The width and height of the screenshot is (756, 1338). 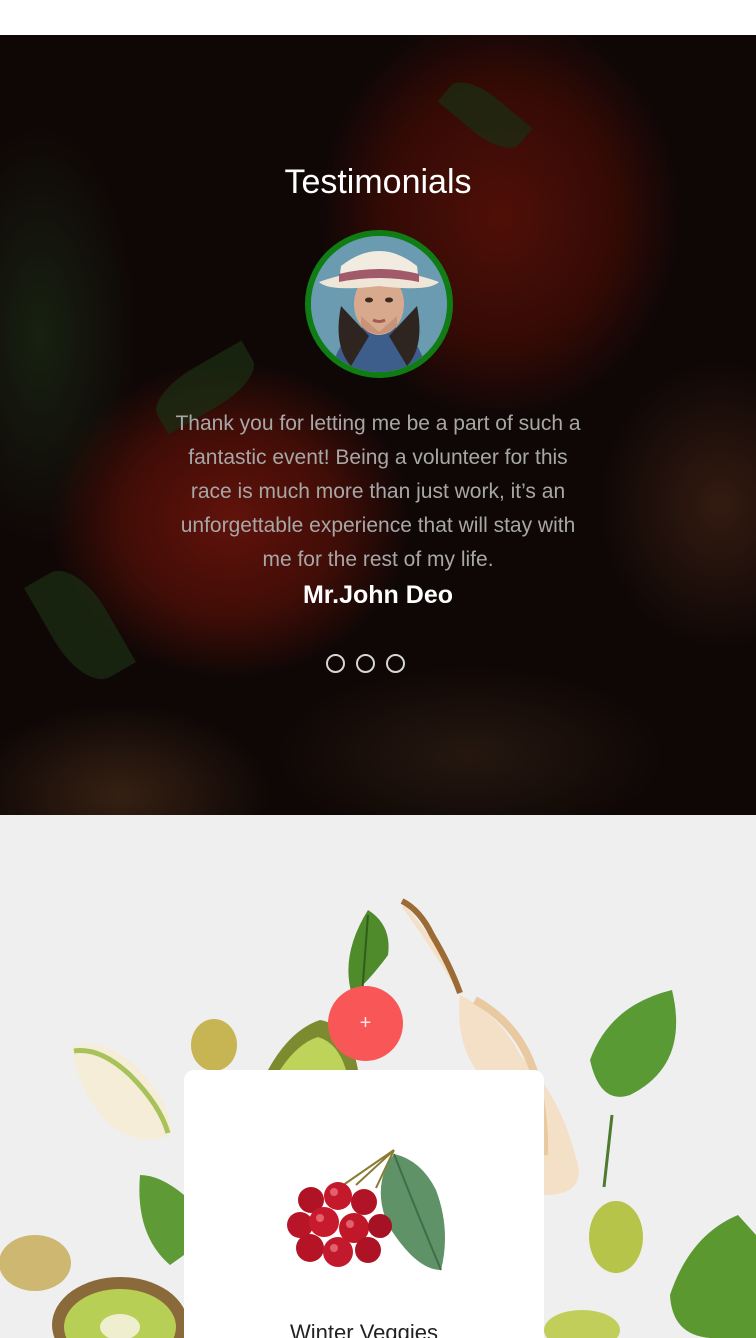 What do you see at coordinates (364, 1329) in the screenshot?
I see `product-title: Winter Veggies` at bounding box center [364, 1329].